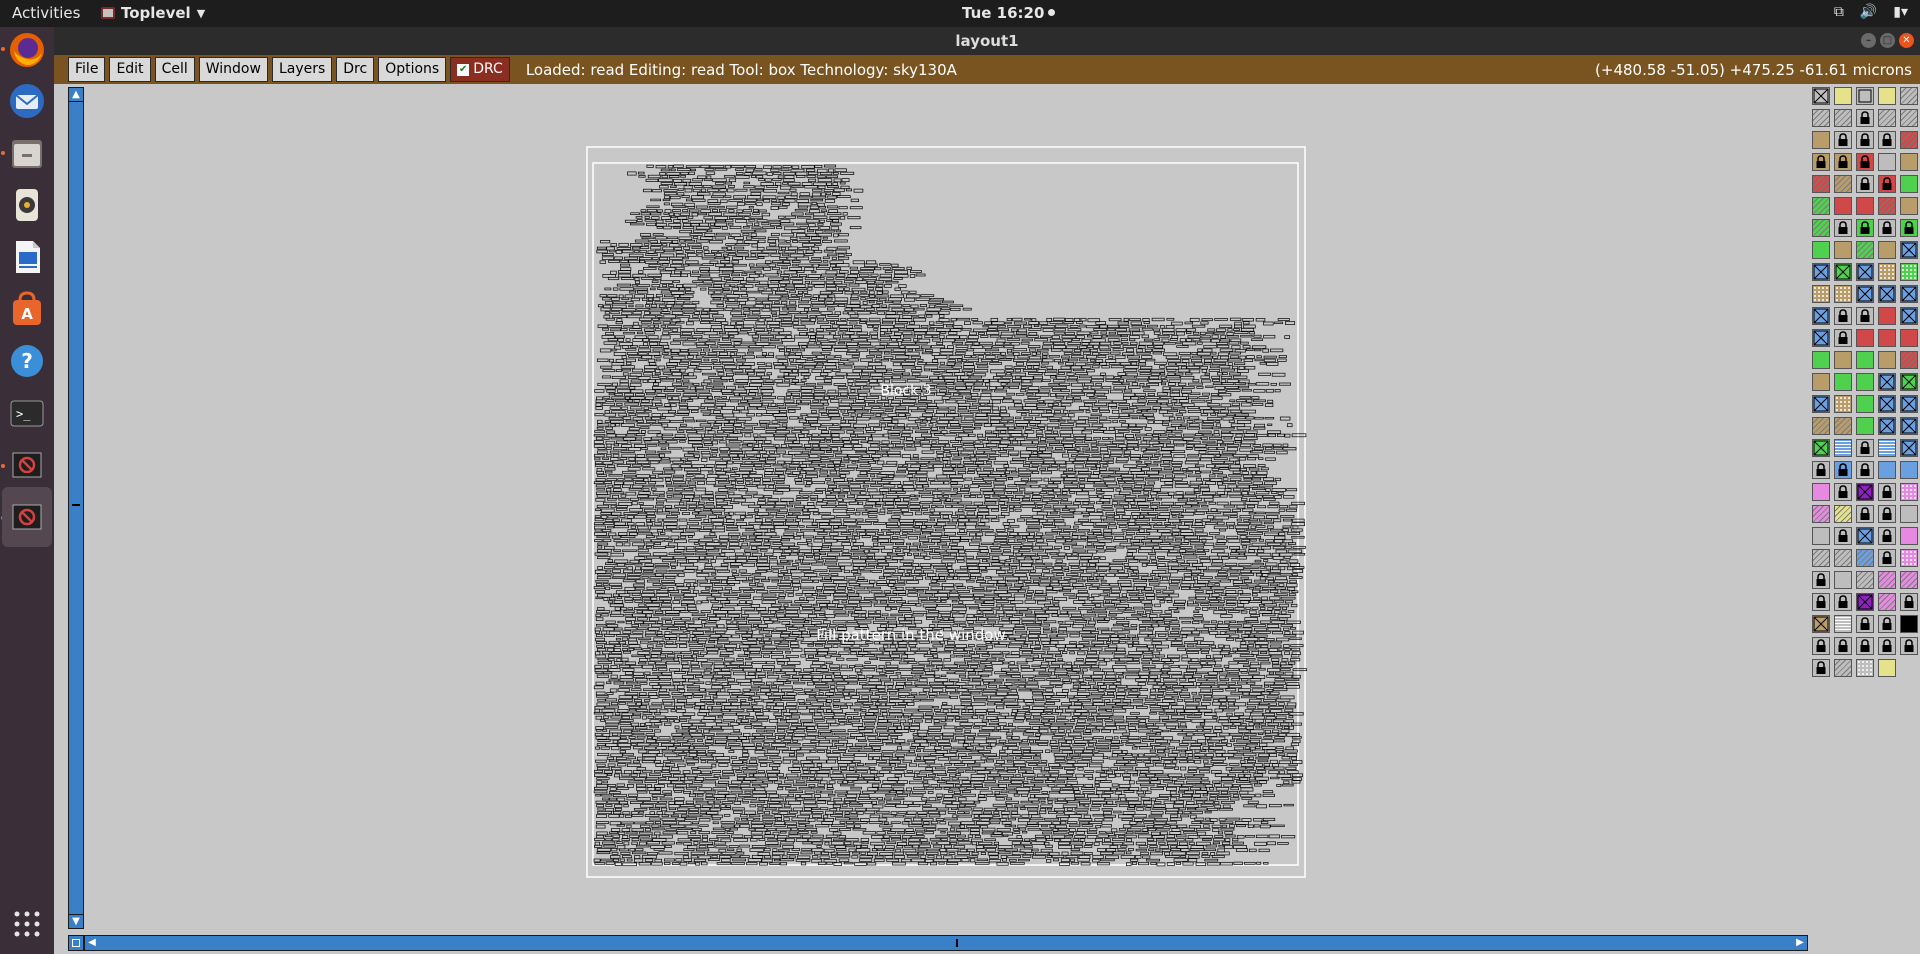  Describe the element at coordinates (233, 69) in the screenshot. I see `window-menu: Window` at that location.